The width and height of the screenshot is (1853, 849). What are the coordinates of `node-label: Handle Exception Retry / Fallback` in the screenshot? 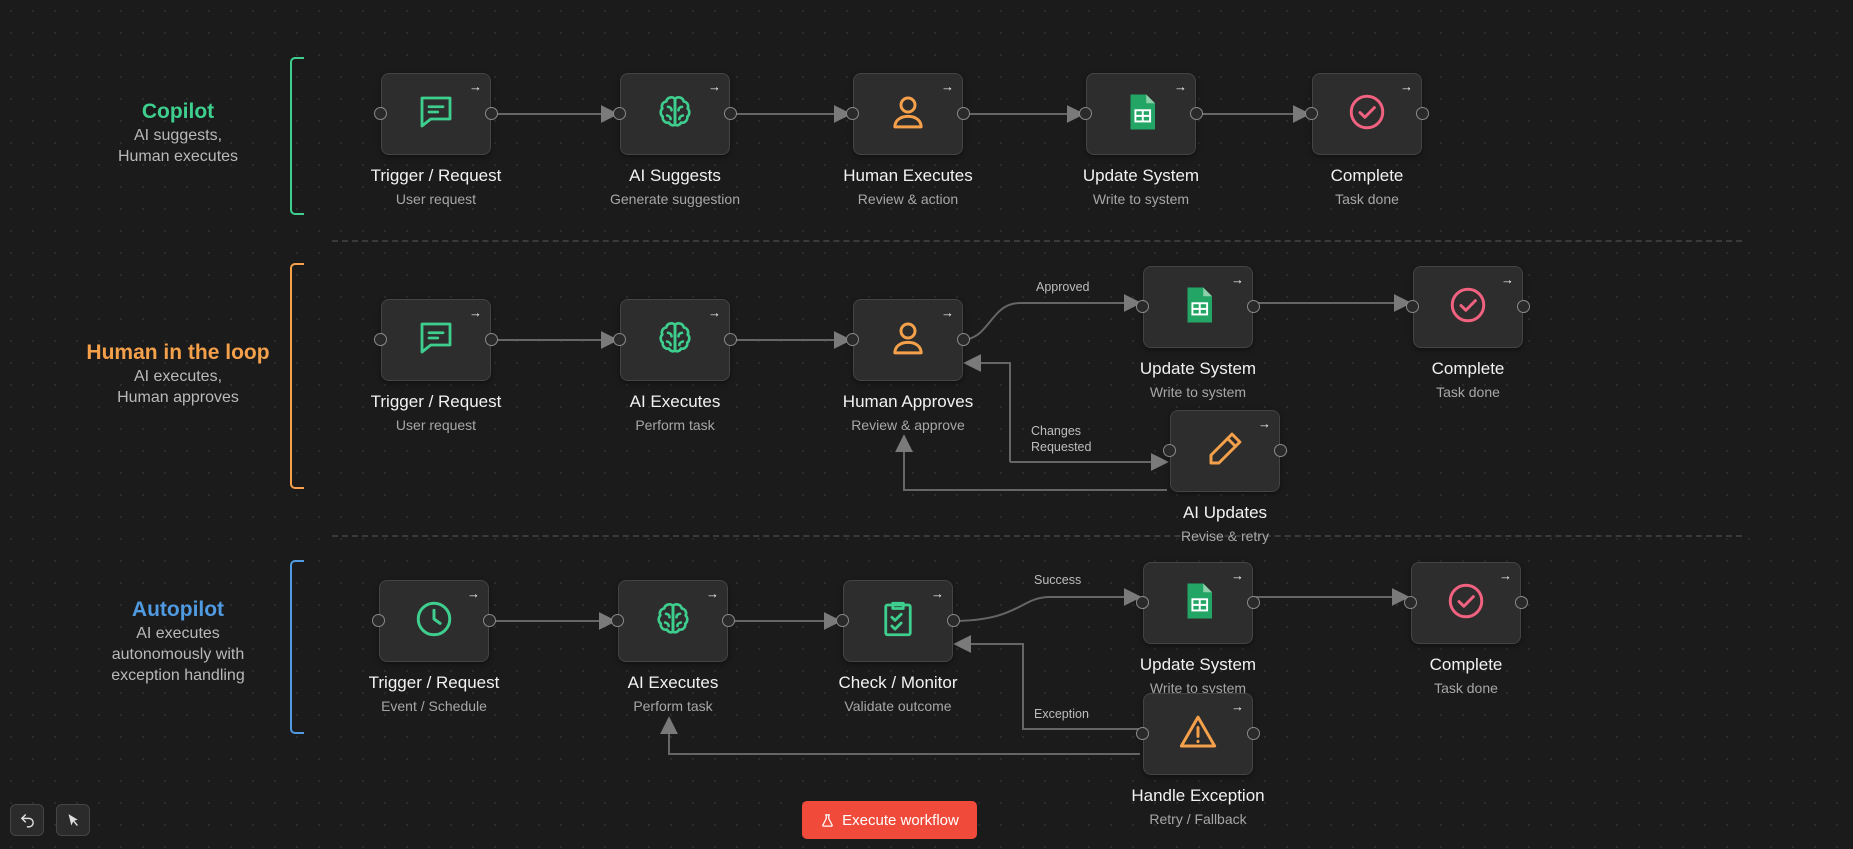 It's located at (1198, 807).